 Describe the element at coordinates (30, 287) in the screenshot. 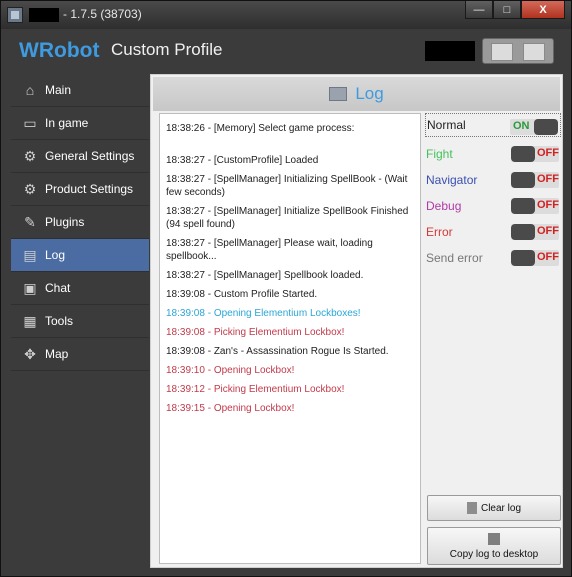

I see `chat-icon: ▣` at that location.